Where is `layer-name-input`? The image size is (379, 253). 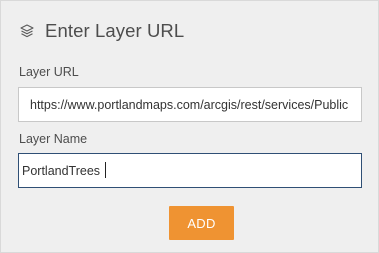 layer-name-input is located at coordinates (190, 170).